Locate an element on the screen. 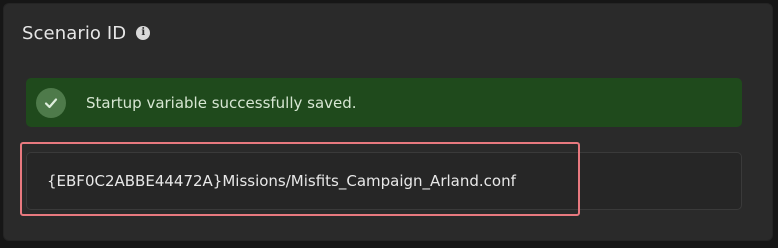 Image resolution: width=778 pixels, height=248 pixels. info-icon: i is located at coordinates (143, 33).